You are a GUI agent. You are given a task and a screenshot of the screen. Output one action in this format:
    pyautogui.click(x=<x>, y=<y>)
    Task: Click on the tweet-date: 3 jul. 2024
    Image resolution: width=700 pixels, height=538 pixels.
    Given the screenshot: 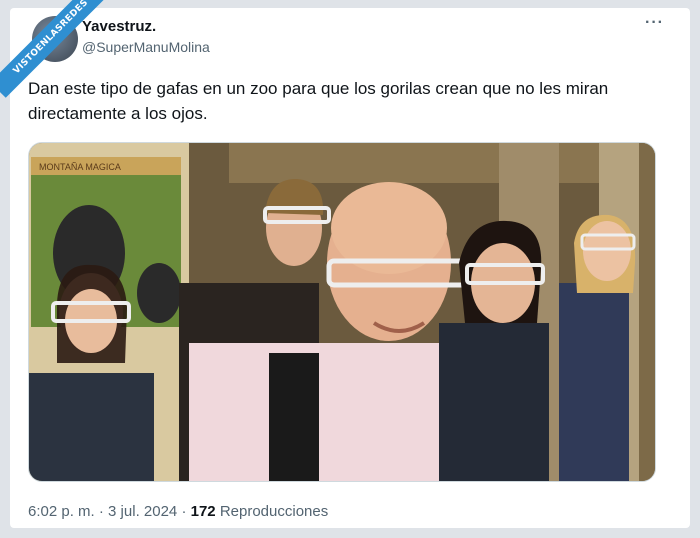 What is the action you would take?
    pyautogui.click(x=142, y=511)
    